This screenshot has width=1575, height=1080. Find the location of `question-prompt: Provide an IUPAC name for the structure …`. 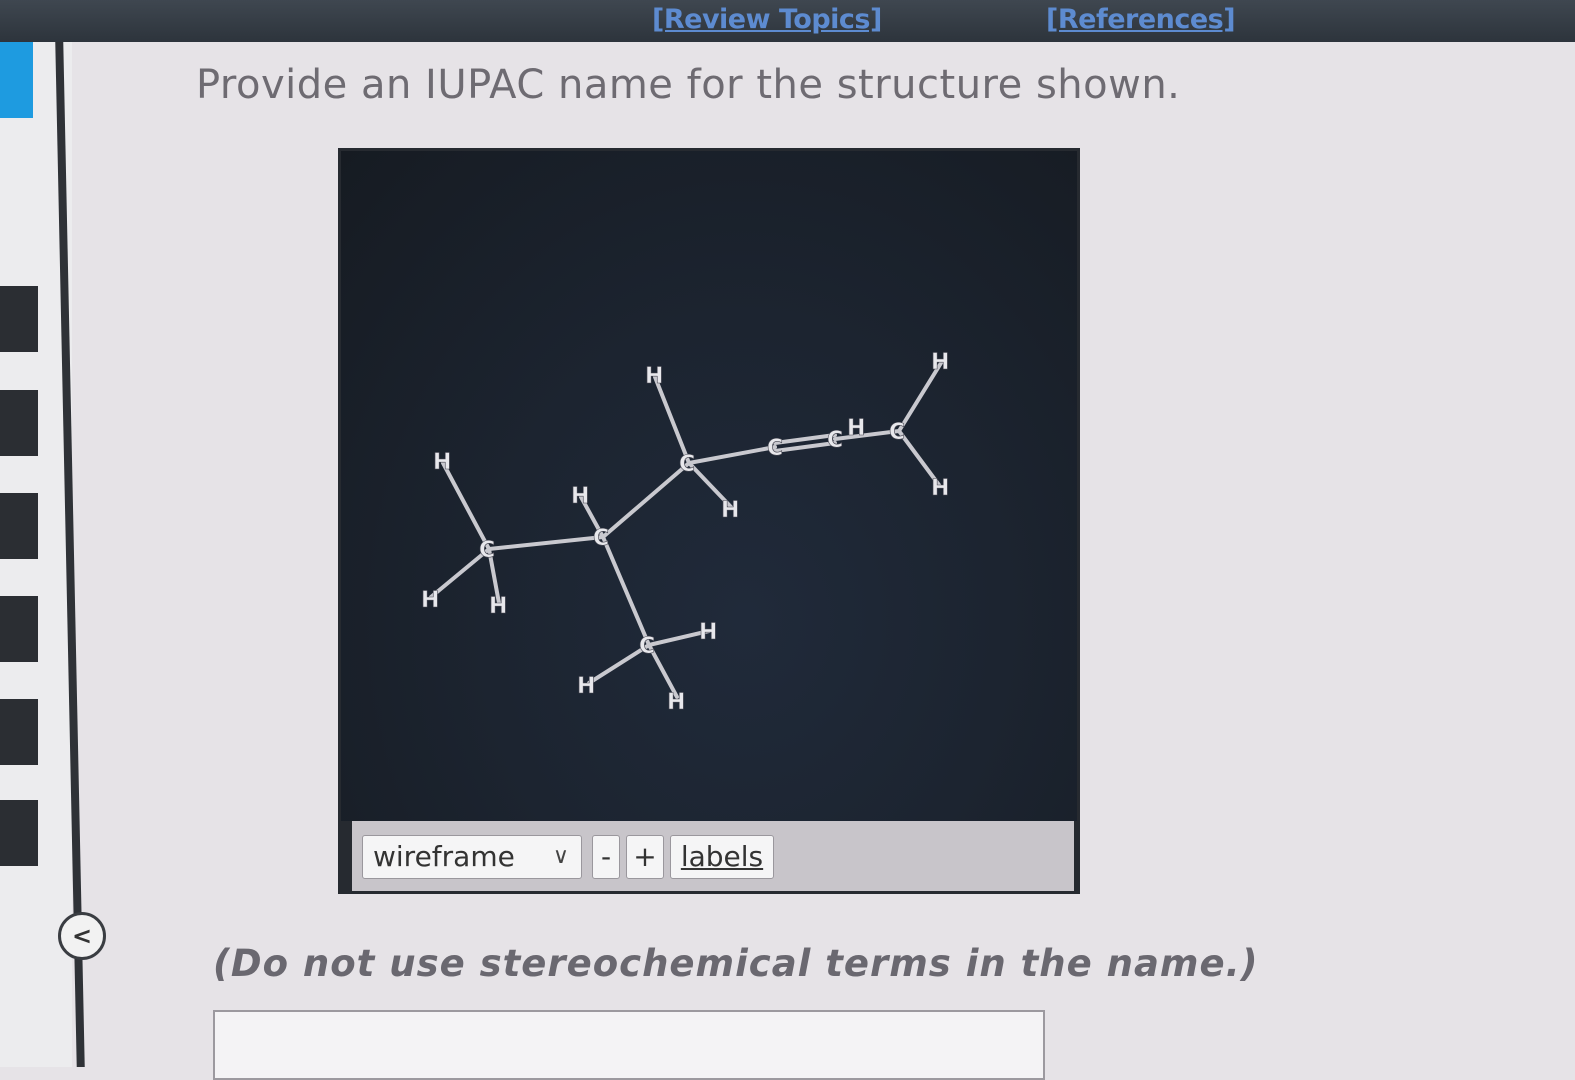

question-prompt: Provide an IUPAC name for the structure … is located at coordinates (688, 85).